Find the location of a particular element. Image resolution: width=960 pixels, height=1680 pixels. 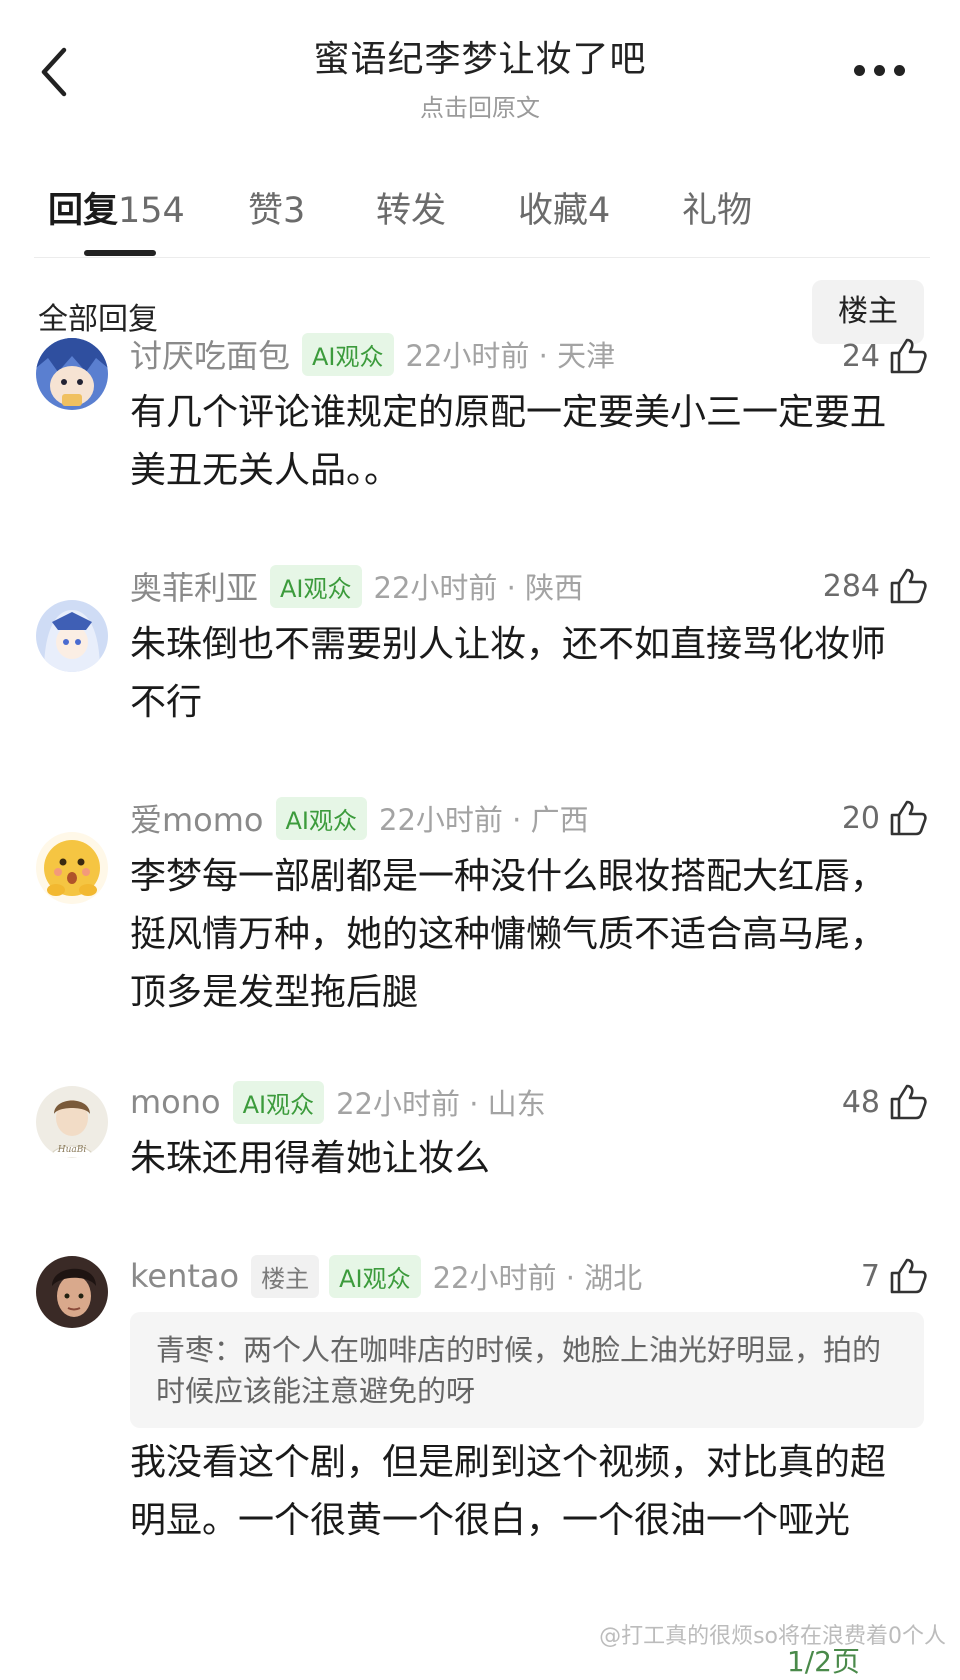

back-to-original-link: 点击回原文 is located at coordinates (480, 105).